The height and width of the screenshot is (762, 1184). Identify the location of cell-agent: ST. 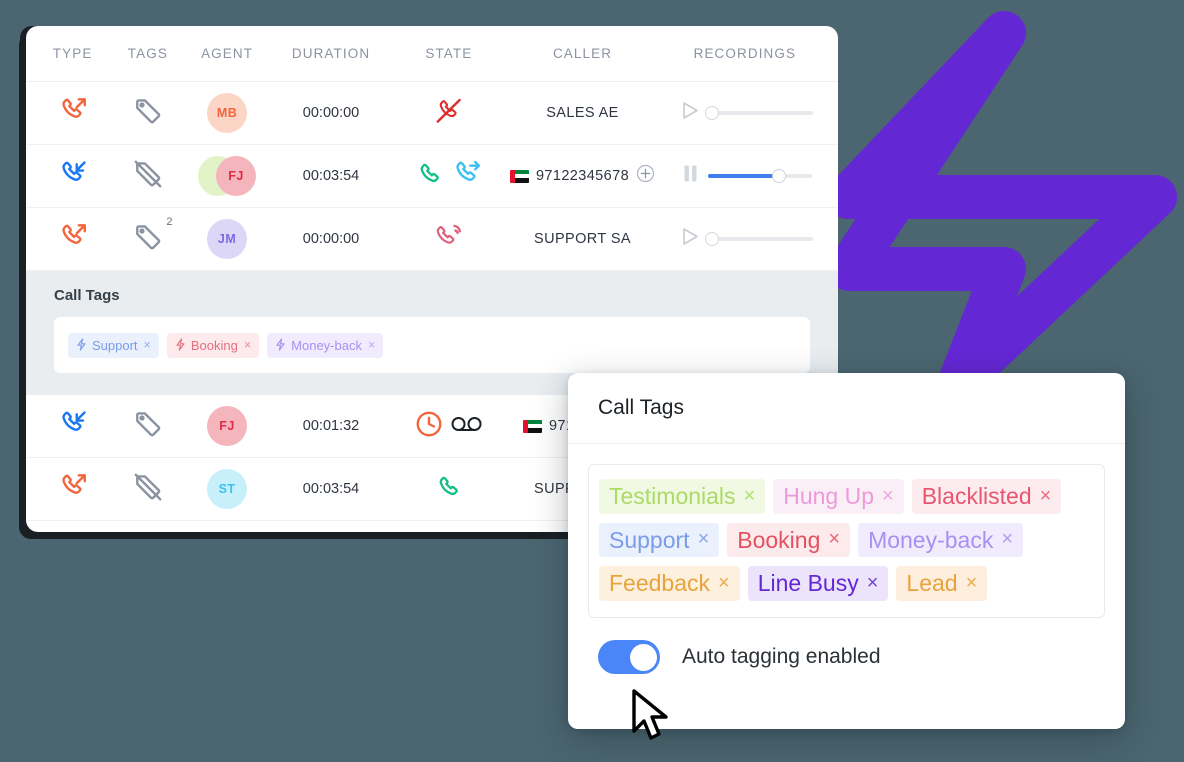
(226, 489).